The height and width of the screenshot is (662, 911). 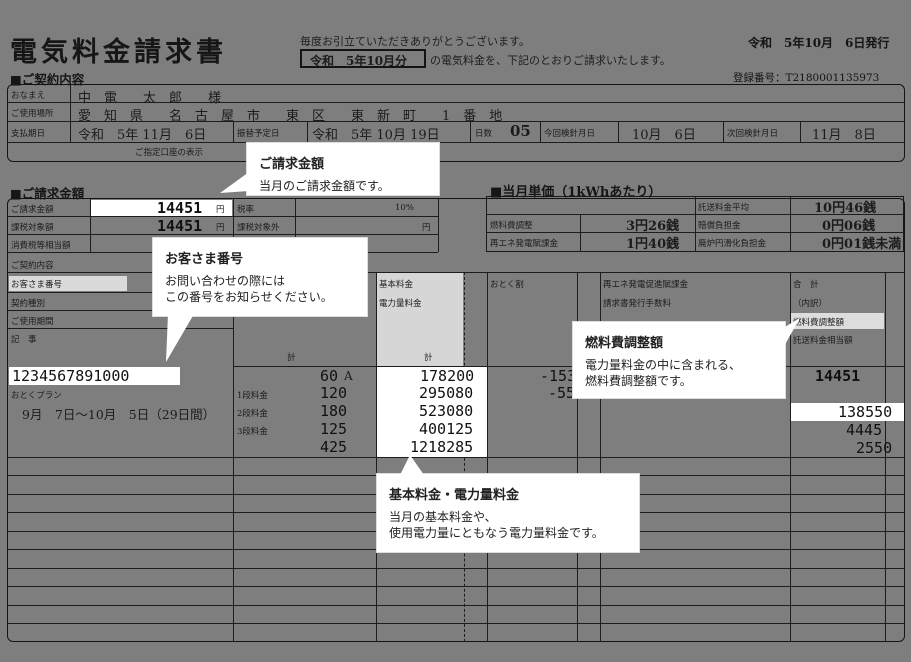 What do you see at coordinates (28, 134) in the screenshot?
I see `payday-label: 支払期日` at bounding box center [28, 134].